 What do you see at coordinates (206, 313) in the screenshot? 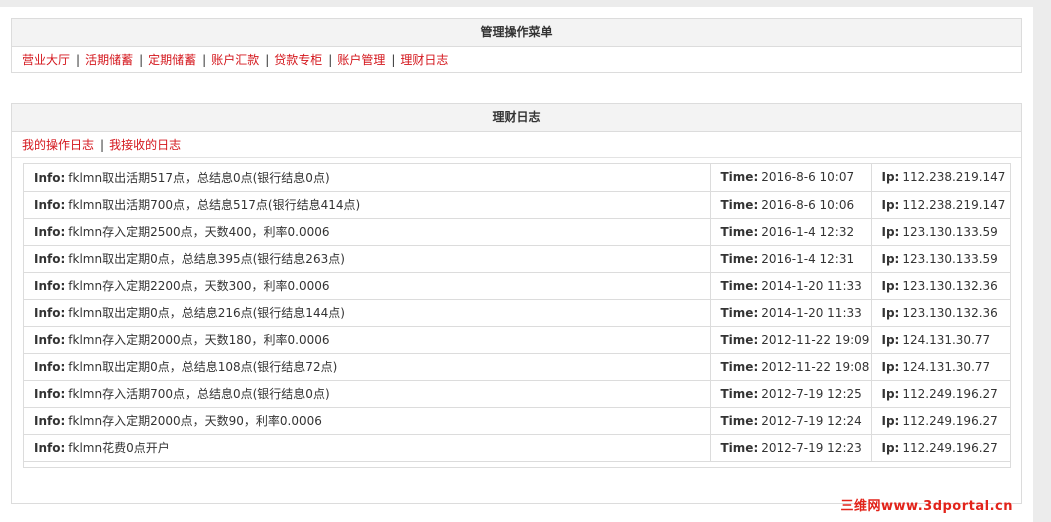
I see `info-value: fklmn取出定期0点，总结息216点(银行结息144点)` at bounding box center [206, 313].